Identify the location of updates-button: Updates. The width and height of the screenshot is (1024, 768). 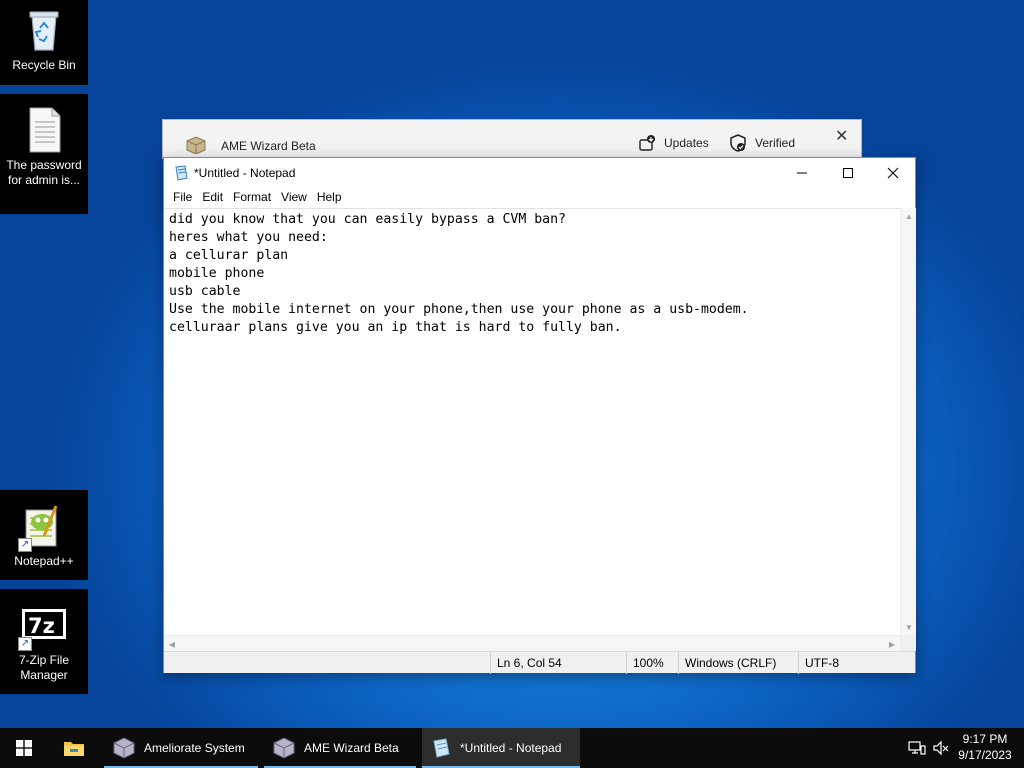
(673, 143).